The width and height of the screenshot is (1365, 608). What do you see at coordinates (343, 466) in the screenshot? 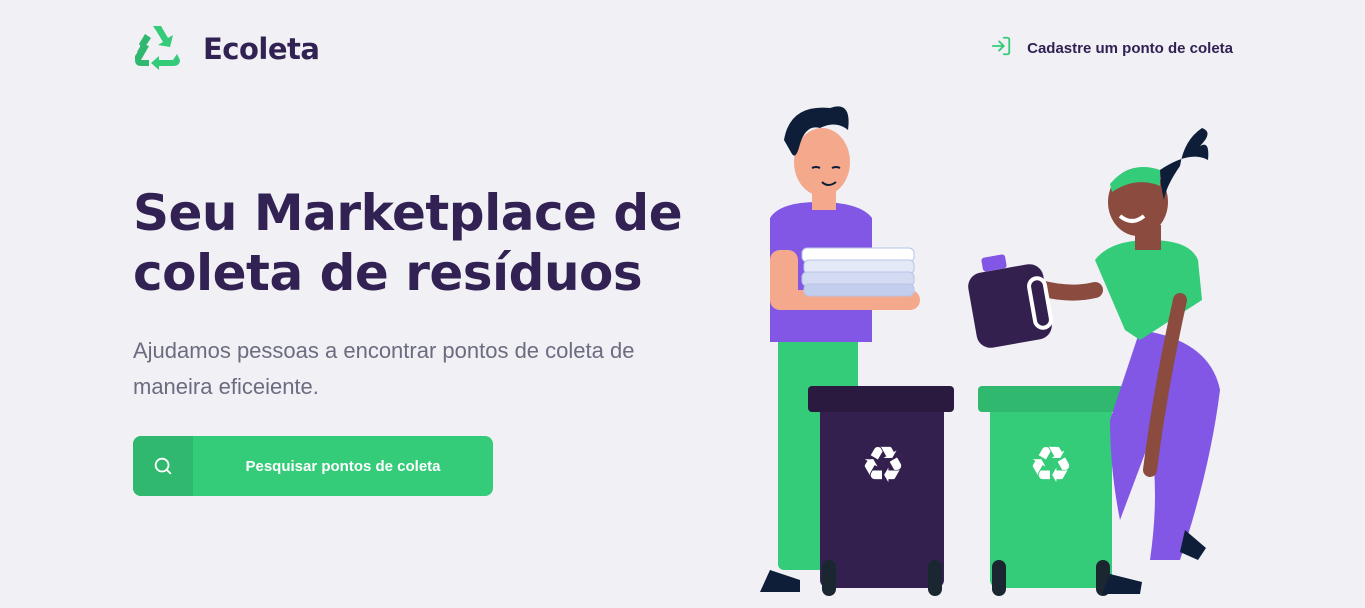
I see `search-points-label: Pesquisar pontos de coleta` at bounding box center [343, 466].